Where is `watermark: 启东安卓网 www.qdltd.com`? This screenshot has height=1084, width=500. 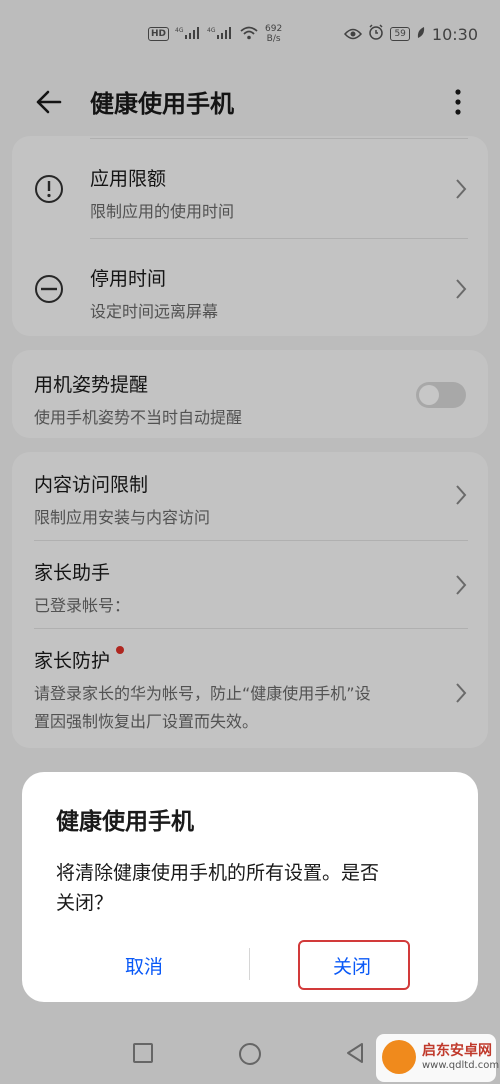
watermark: 启东安卓网 www.qdltd.com is located at coordinates (438, 1058).